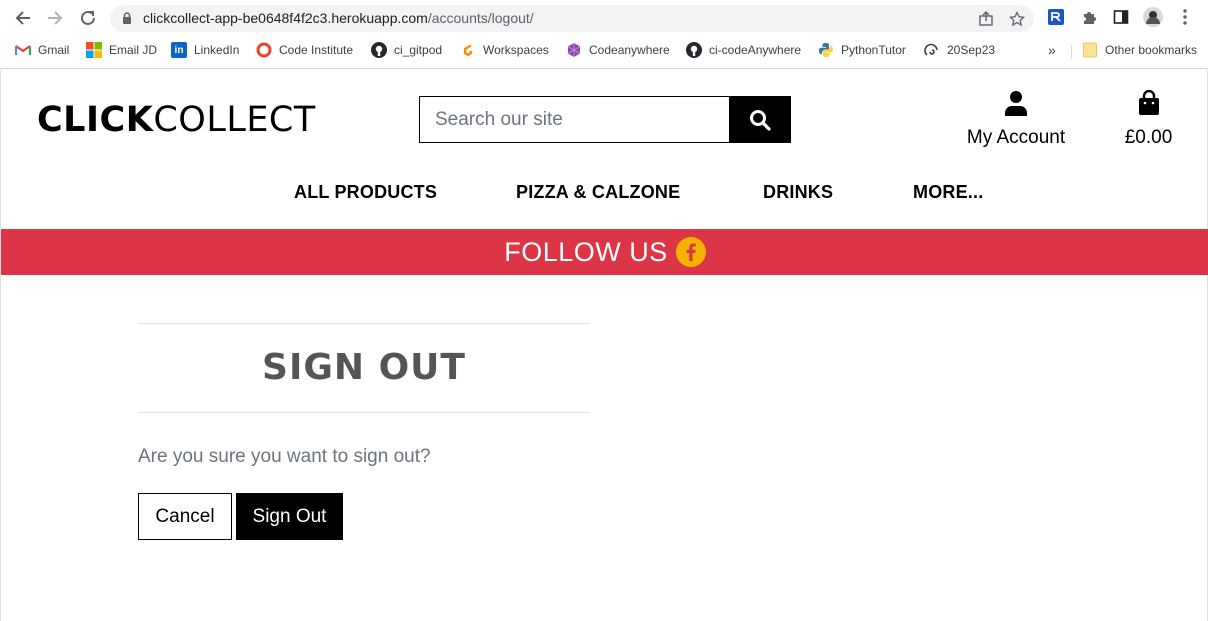 This screenshot has width=1208, height=621. Describe the element at coordinates (1139, 50) in the screenshot. I see `other-bookmarks: Other bookmarks` at that location.